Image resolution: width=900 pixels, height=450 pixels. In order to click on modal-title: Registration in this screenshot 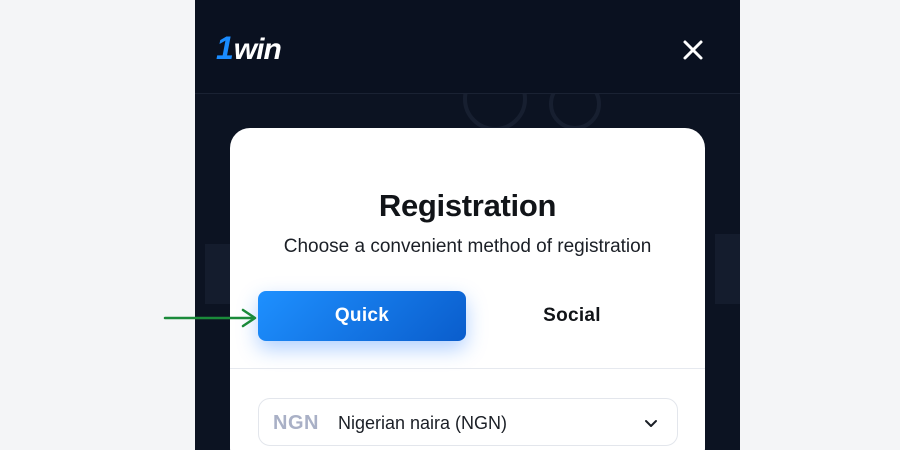, I will do `click(467, 205)`.